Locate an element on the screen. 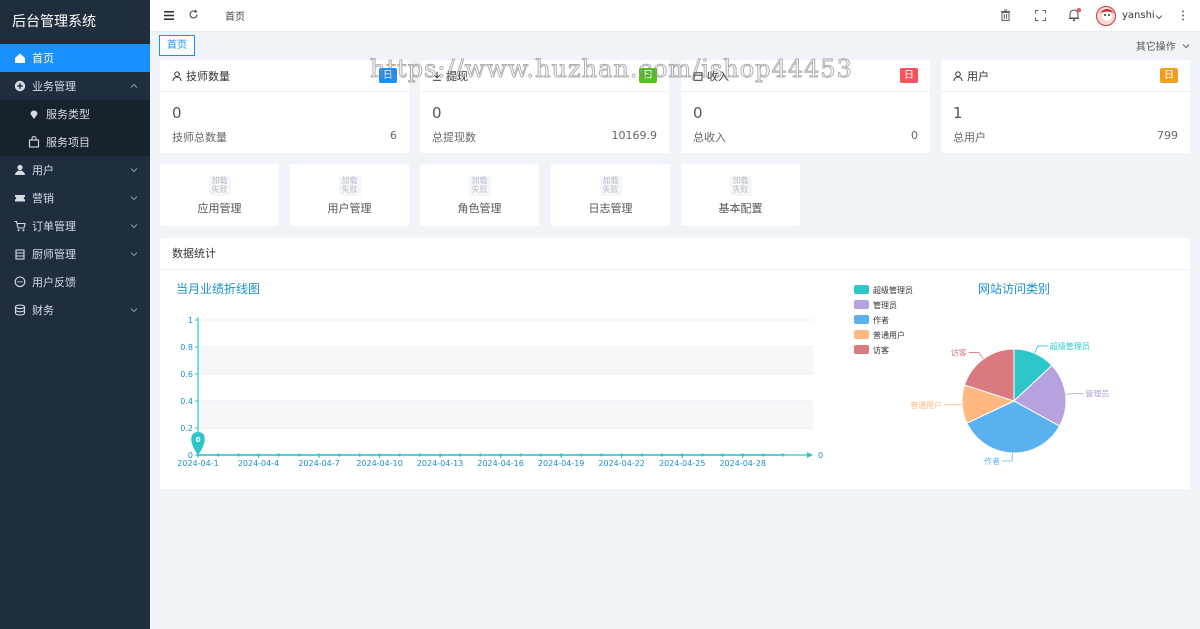 The image size is (1200, 629). sidebar-item-label: 业务管理 is located at coordinates (54, 86).